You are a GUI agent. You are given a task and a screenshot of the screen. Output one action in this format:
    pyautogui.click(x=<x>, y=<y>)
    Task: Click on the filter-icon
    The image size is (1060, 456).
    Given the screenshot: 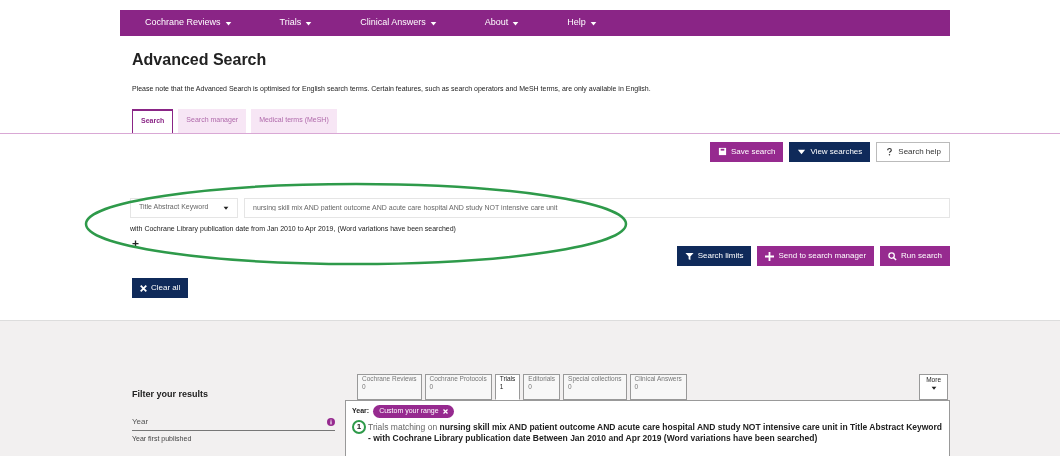 What is the action you would take?
    pyautogui.click(x=689, y=256)
    